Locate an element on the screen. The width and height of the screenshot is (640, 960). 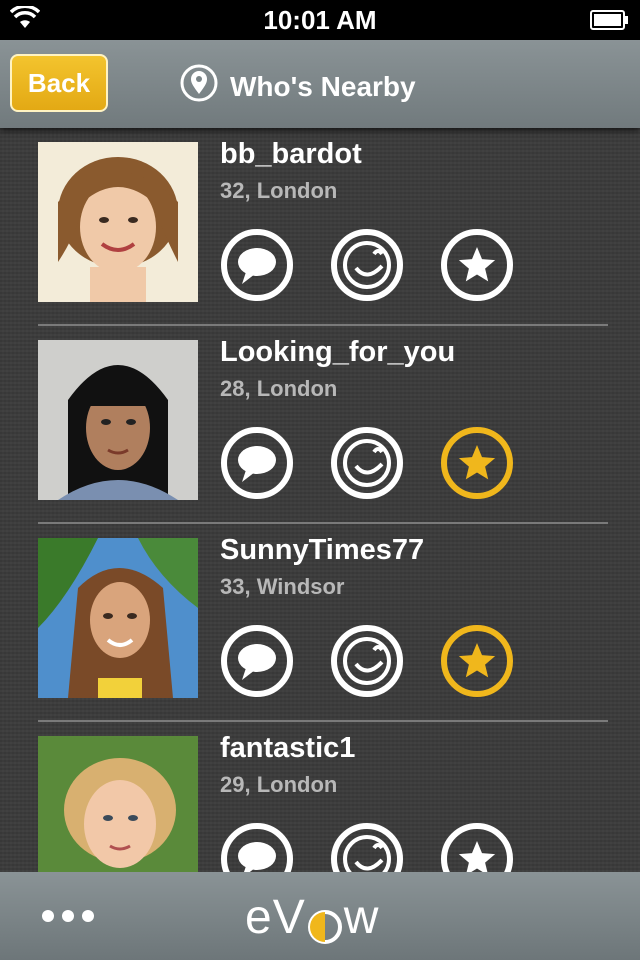
profile-meta: 32, London is located at coordinates (279, 190).